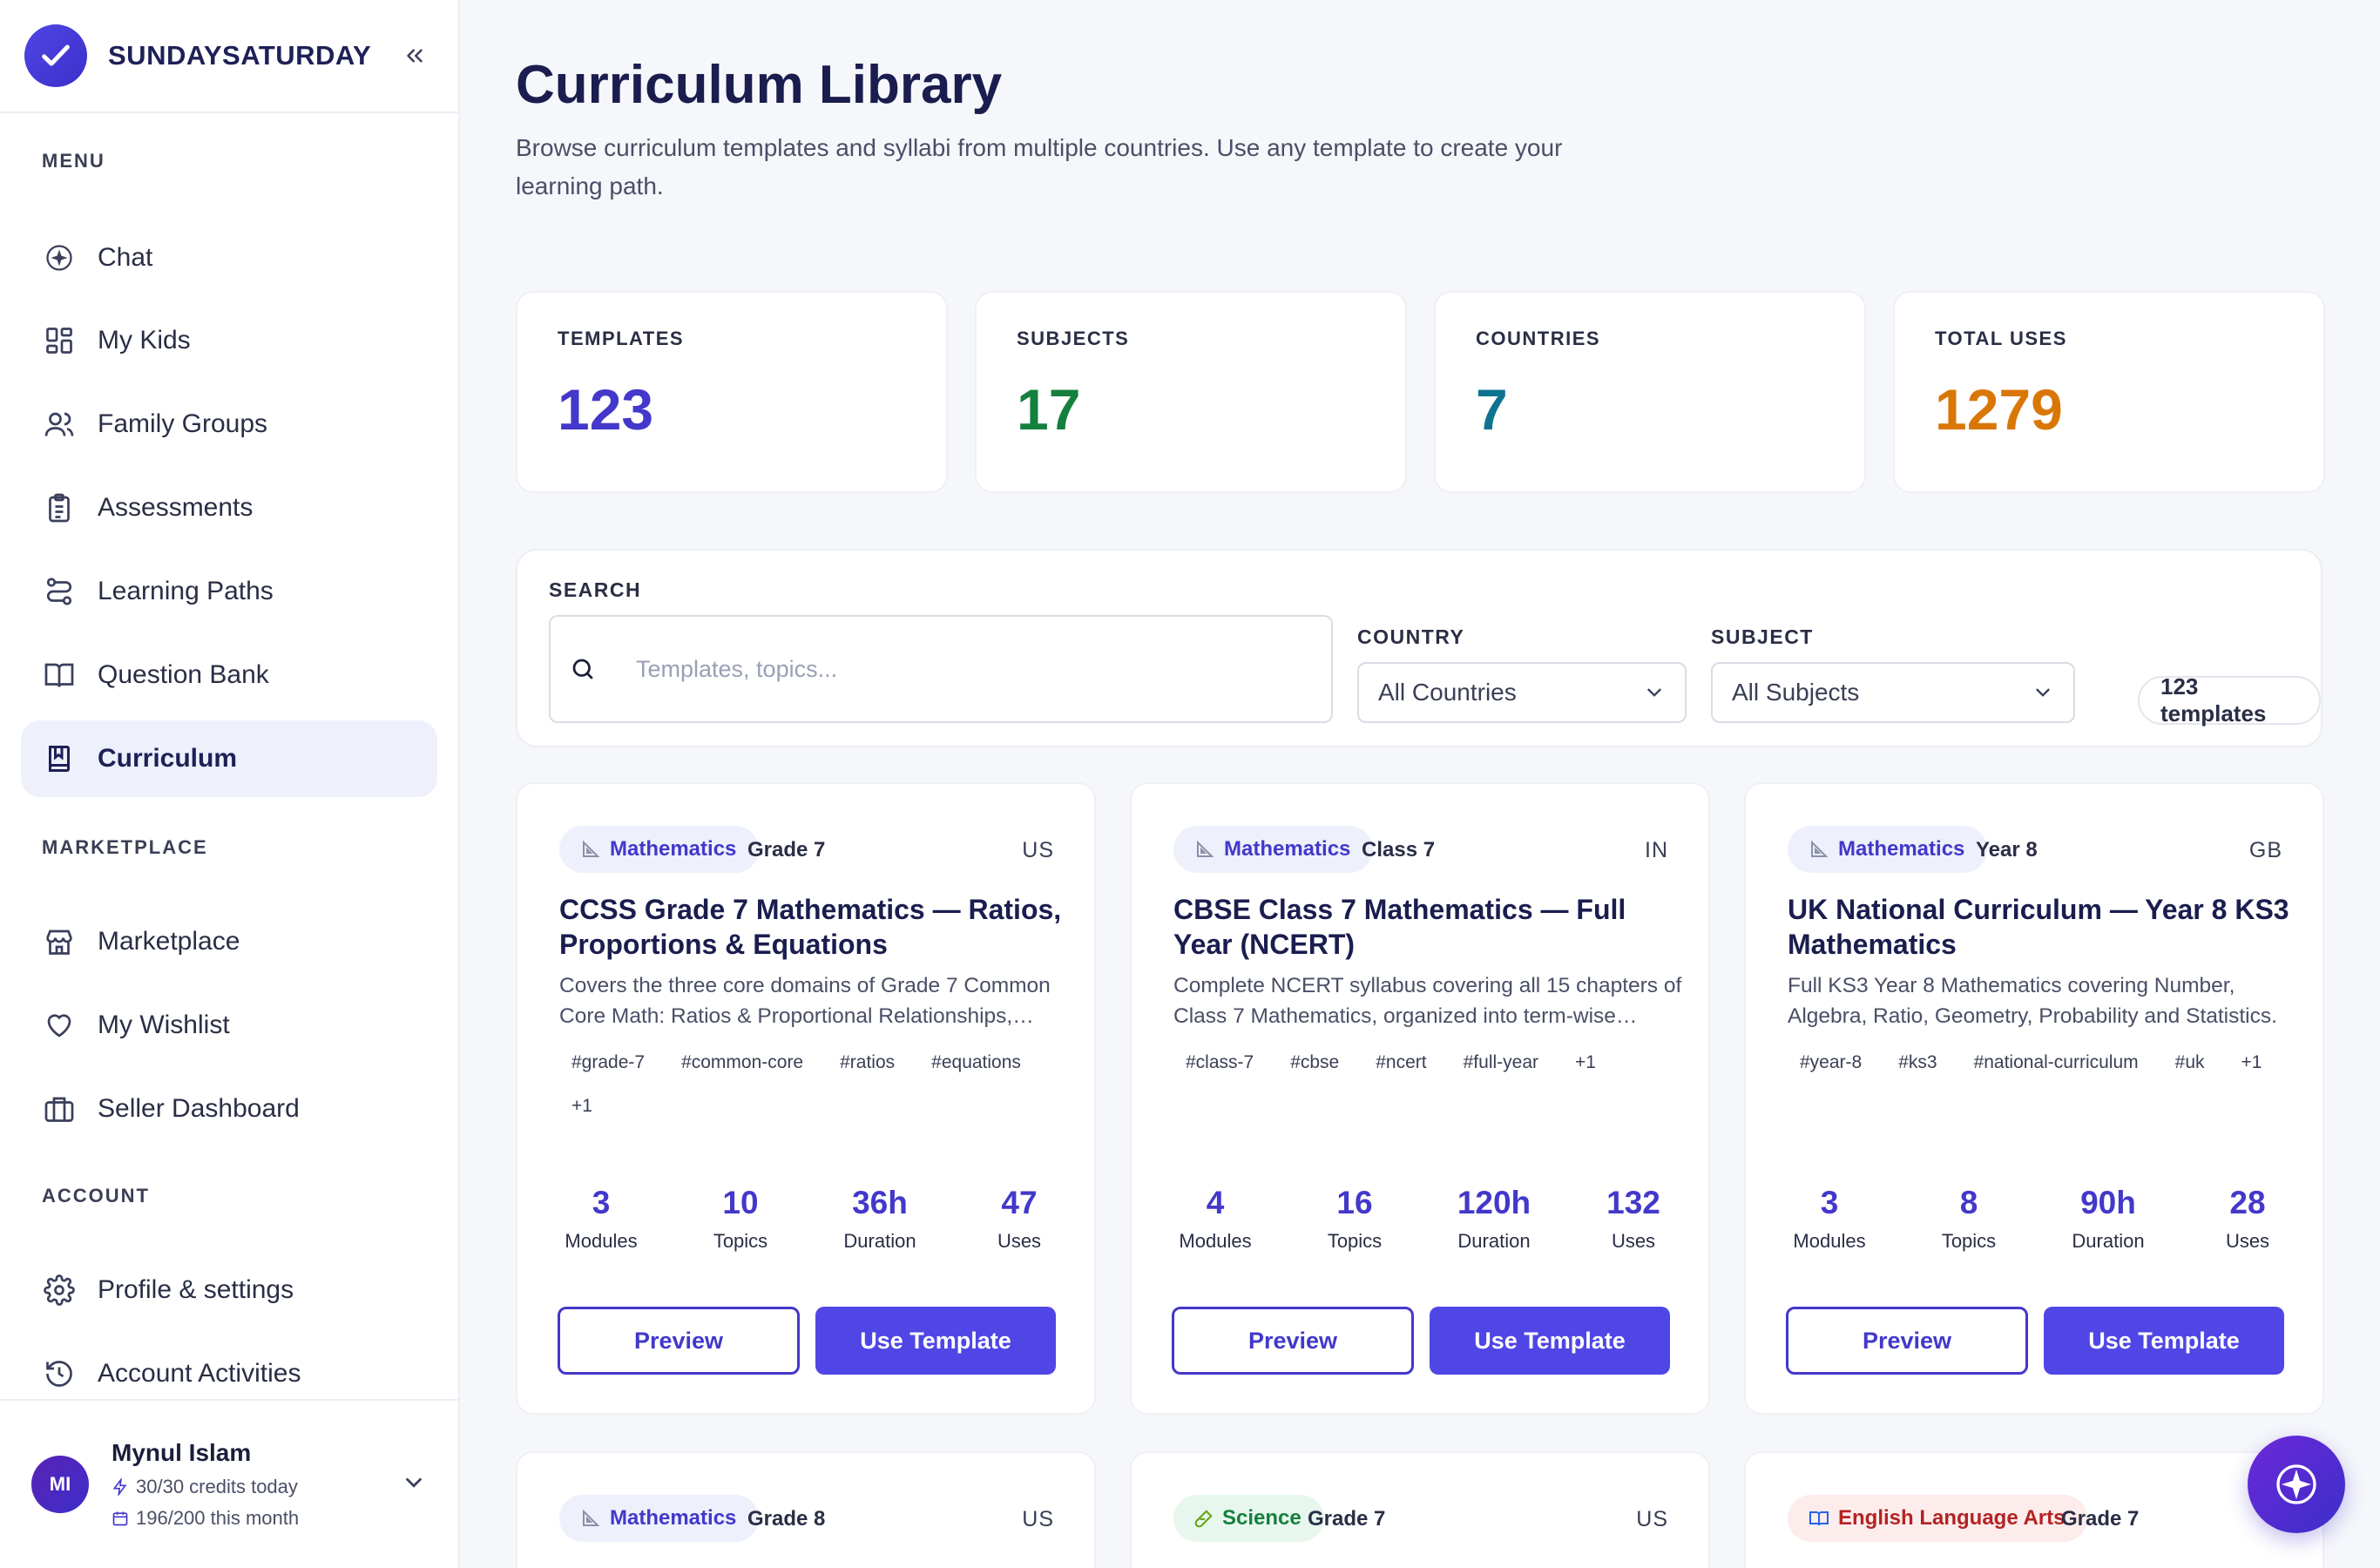  Describe the element at coordinates (196, 1290) in the screenshot. I see `sidebar-item-label: Profile & settings` at that location.